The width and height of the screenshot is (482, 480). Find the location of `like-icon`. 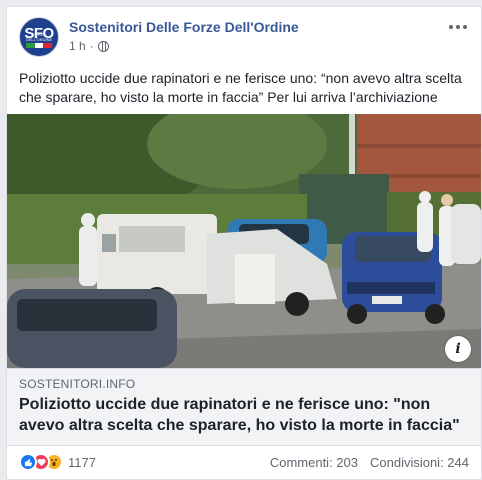

like-icon is located at coordinates (28, 462).